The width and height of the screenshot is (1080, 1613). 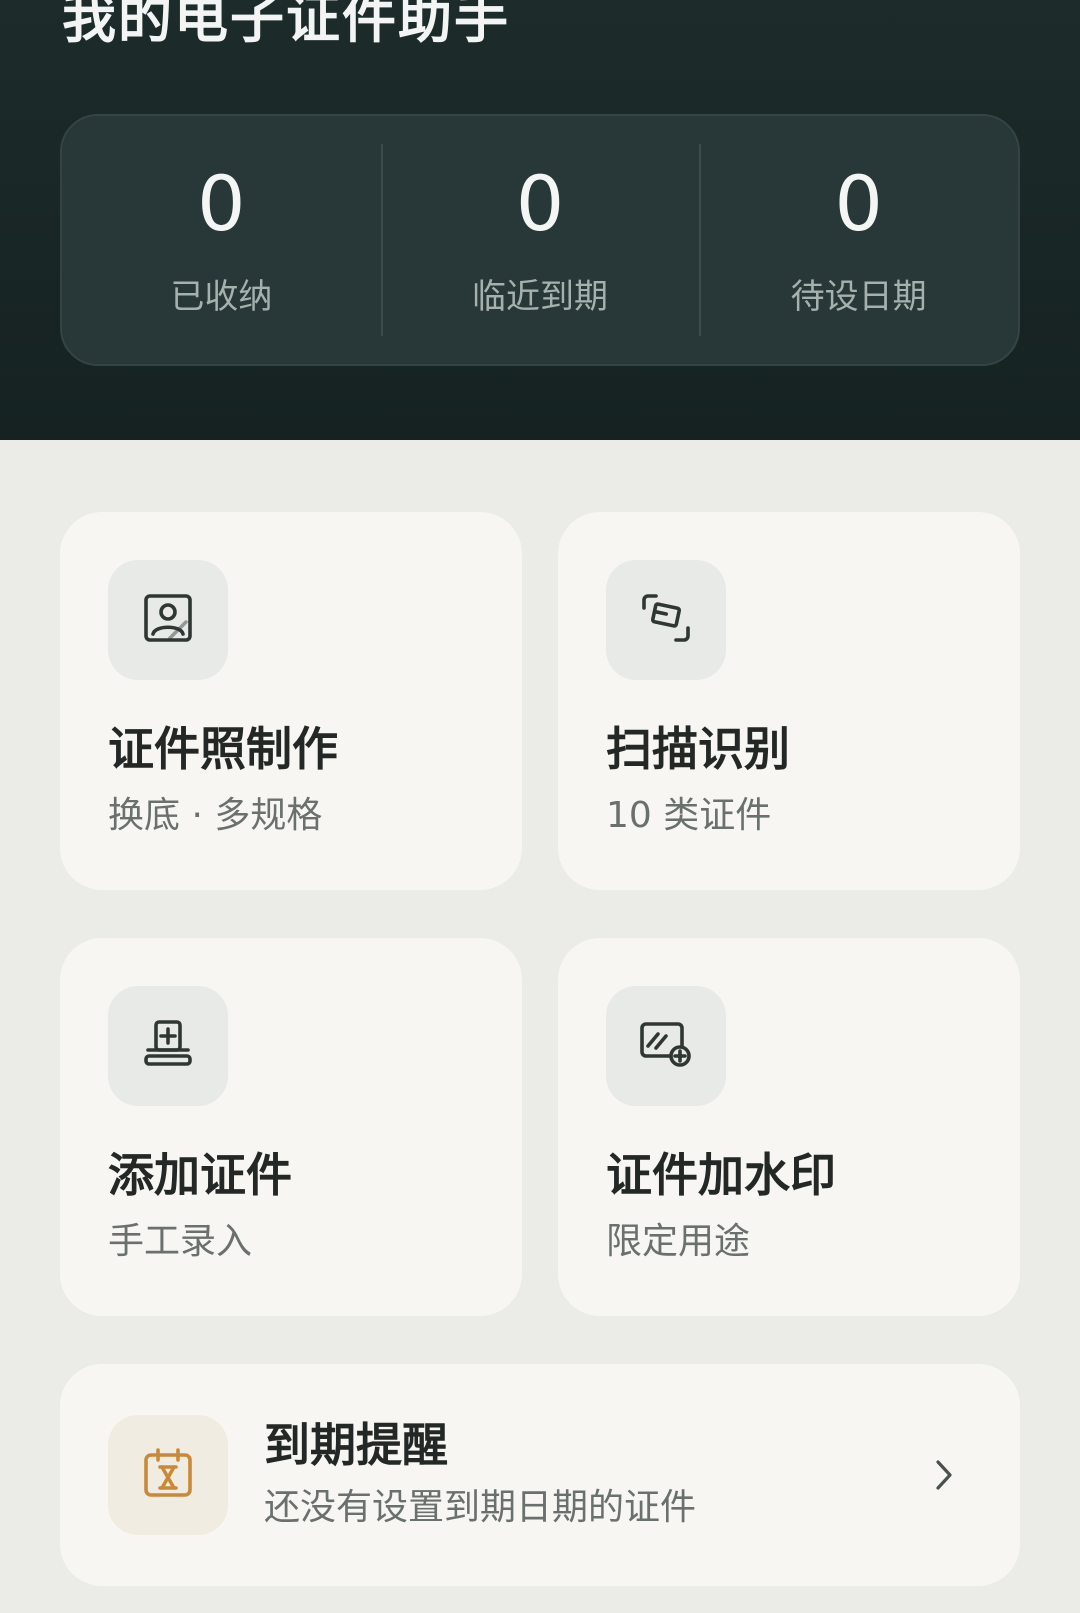 What do you see at coordinates (789, 1127) in the screenshot?
I see `feature-card-watermark: 证件加水印 限定用途` at bounding box center [789, 1127].